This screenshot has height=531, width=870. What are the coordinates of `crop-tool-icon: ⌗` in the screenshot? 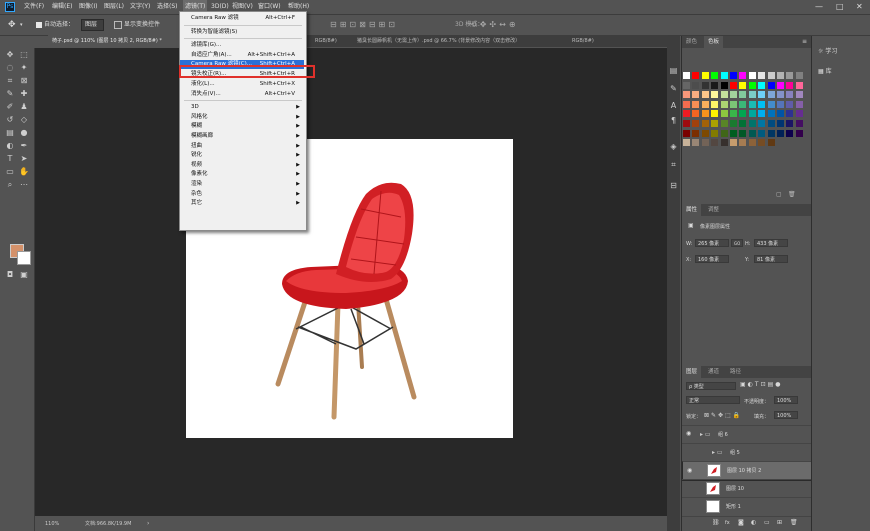 It's located at (10, 80).